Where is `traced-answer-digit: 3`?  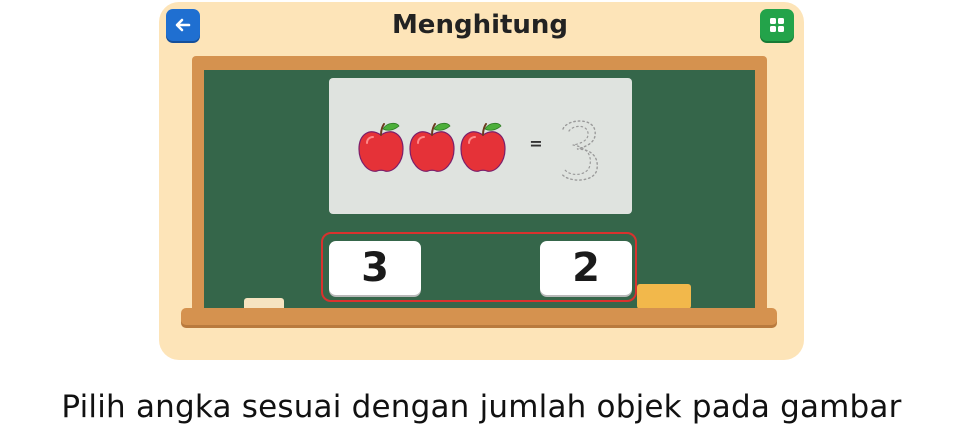
traced-answer-digit: 3 is located at coordinates (576, 148).